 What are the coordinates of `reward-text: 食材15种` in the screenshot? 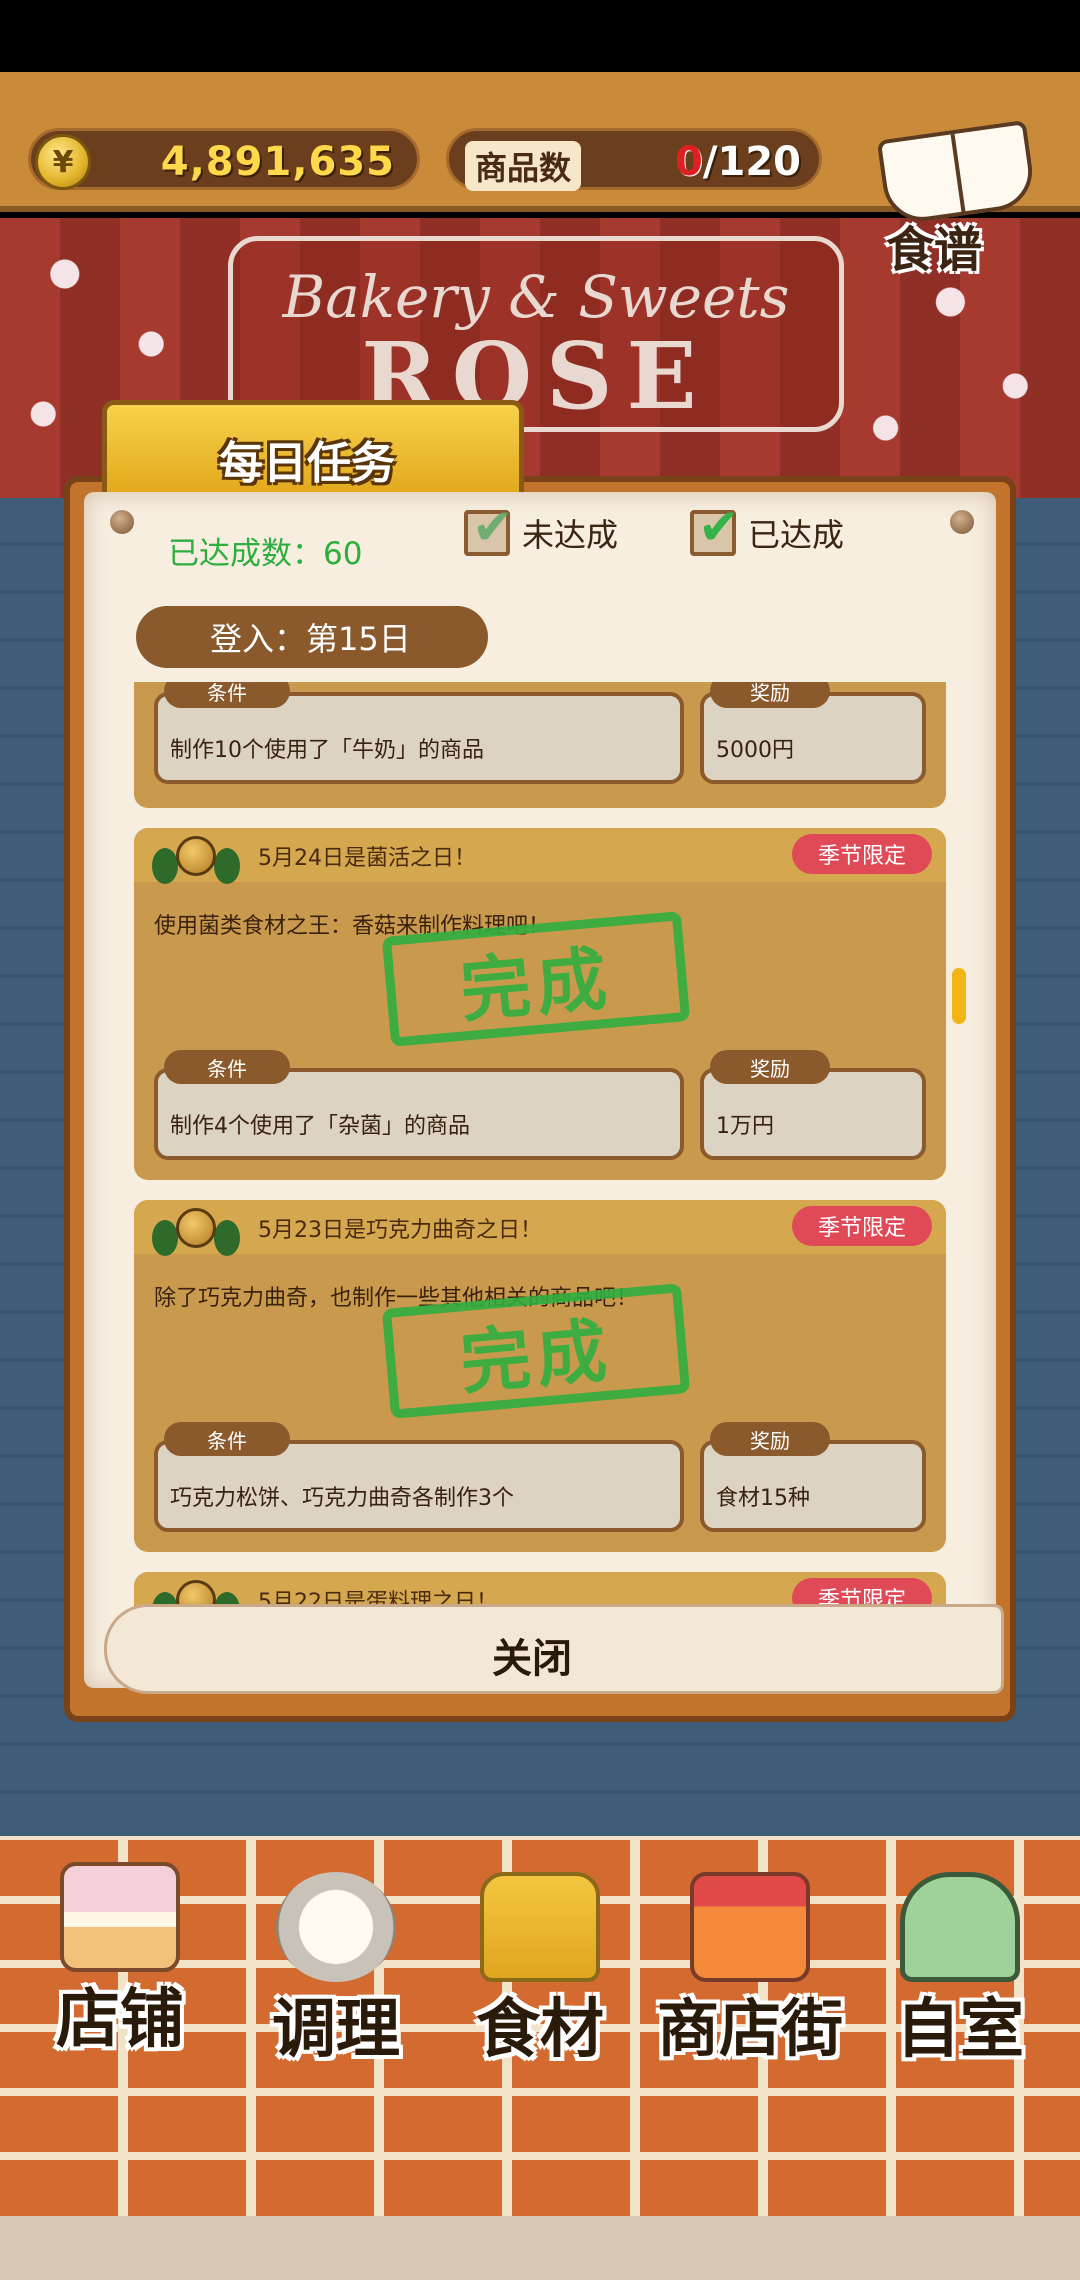 It's located at (763, 1498).